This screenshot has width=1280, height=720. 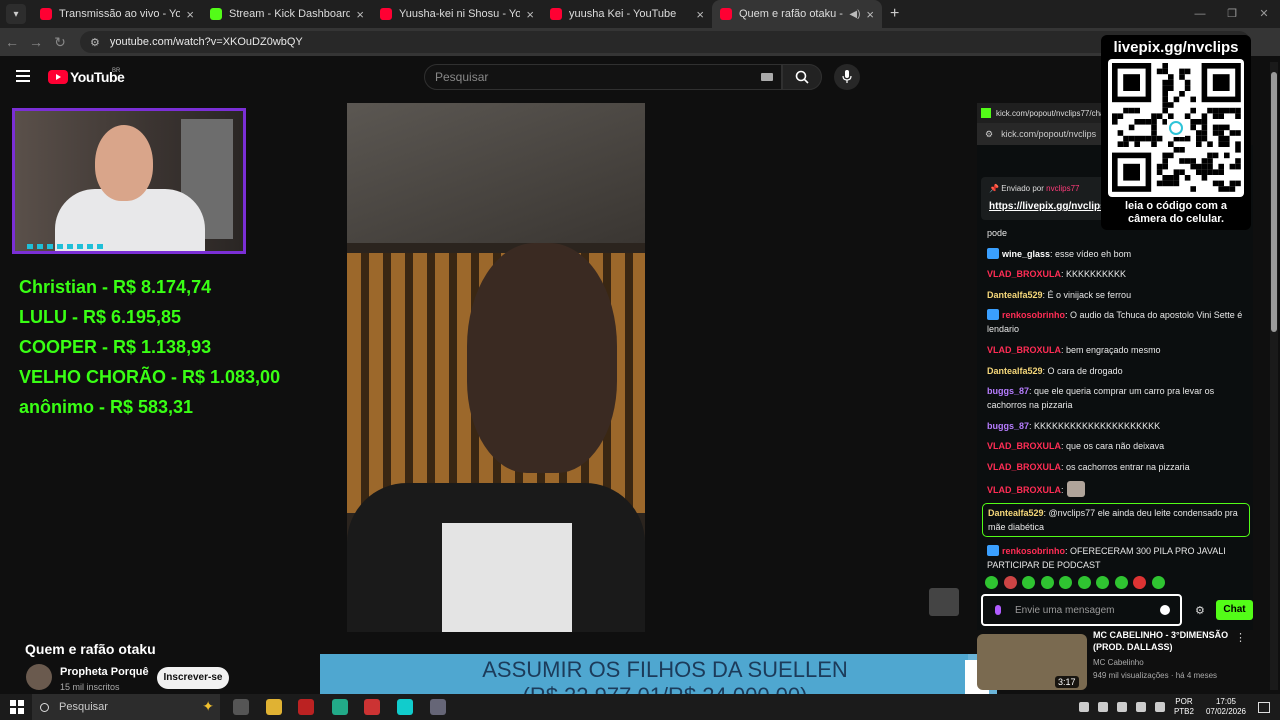 What do you see at coordinates (603, 77) in the screenshot?
I see `search-input: Pesquisar` at bounding box center [603, 77].